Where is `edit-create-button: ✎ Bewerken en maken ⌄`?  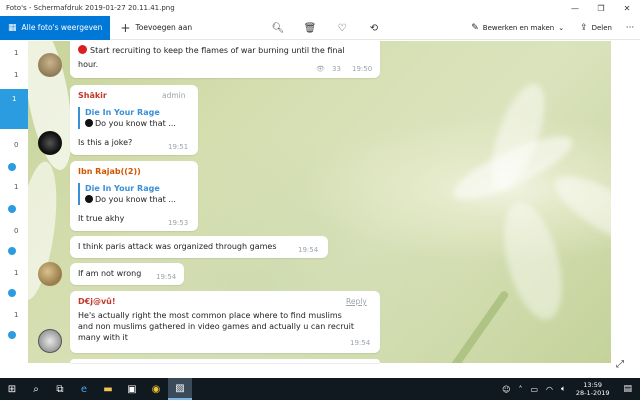 edit-create-button: ✎ Bewerken en maken ⌄ is located at coordinates (517, 28).